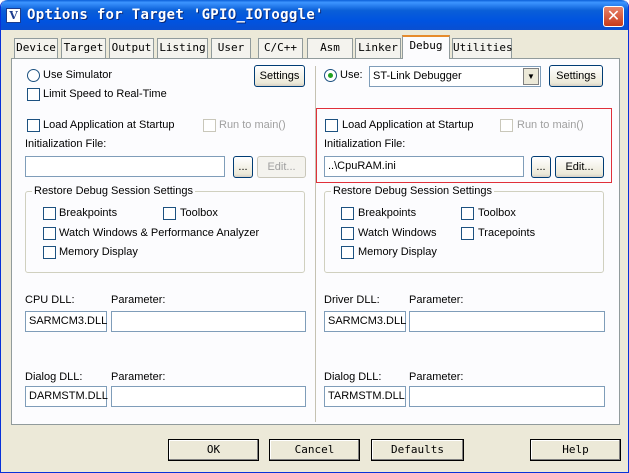  Describe the element at coordinates (408, 125) in the screenshot. I see `right-load-app-label: Load Application at Startup` at that location.